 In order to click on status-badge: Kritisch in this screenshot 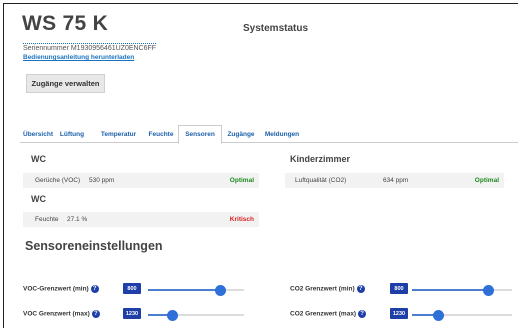, I will do `click(241, 219)`.